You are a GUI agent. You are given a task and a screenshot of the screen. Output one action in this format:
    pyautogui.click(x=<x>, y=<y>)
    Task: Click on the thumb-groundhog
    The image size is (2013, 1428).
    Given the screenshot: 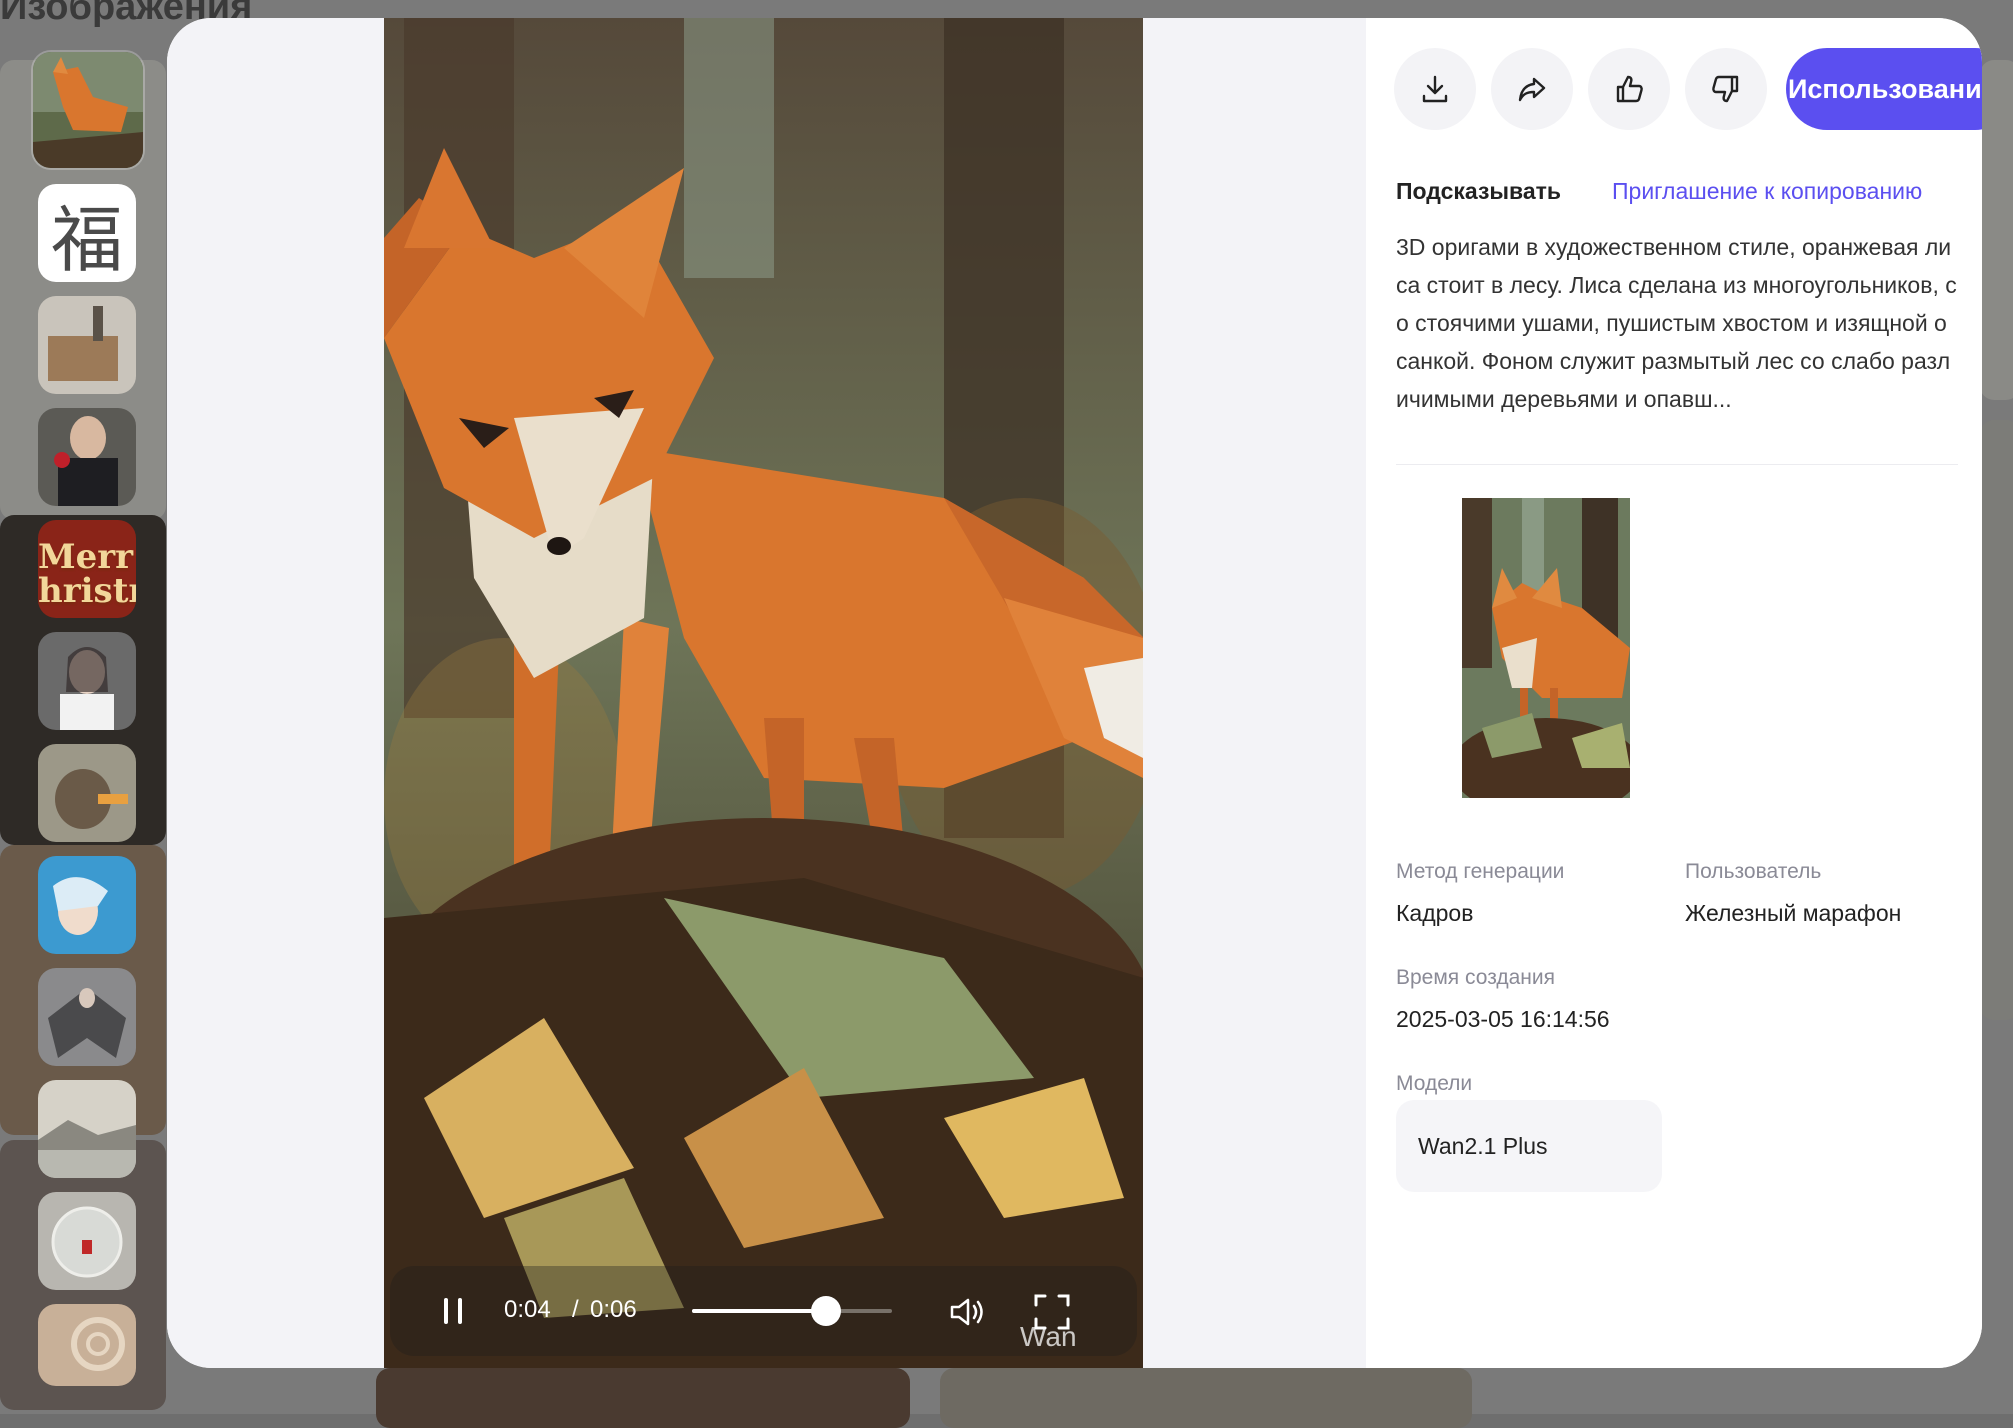 What is the action you would take?
    pyautogui.click(x=87, y=793)
    